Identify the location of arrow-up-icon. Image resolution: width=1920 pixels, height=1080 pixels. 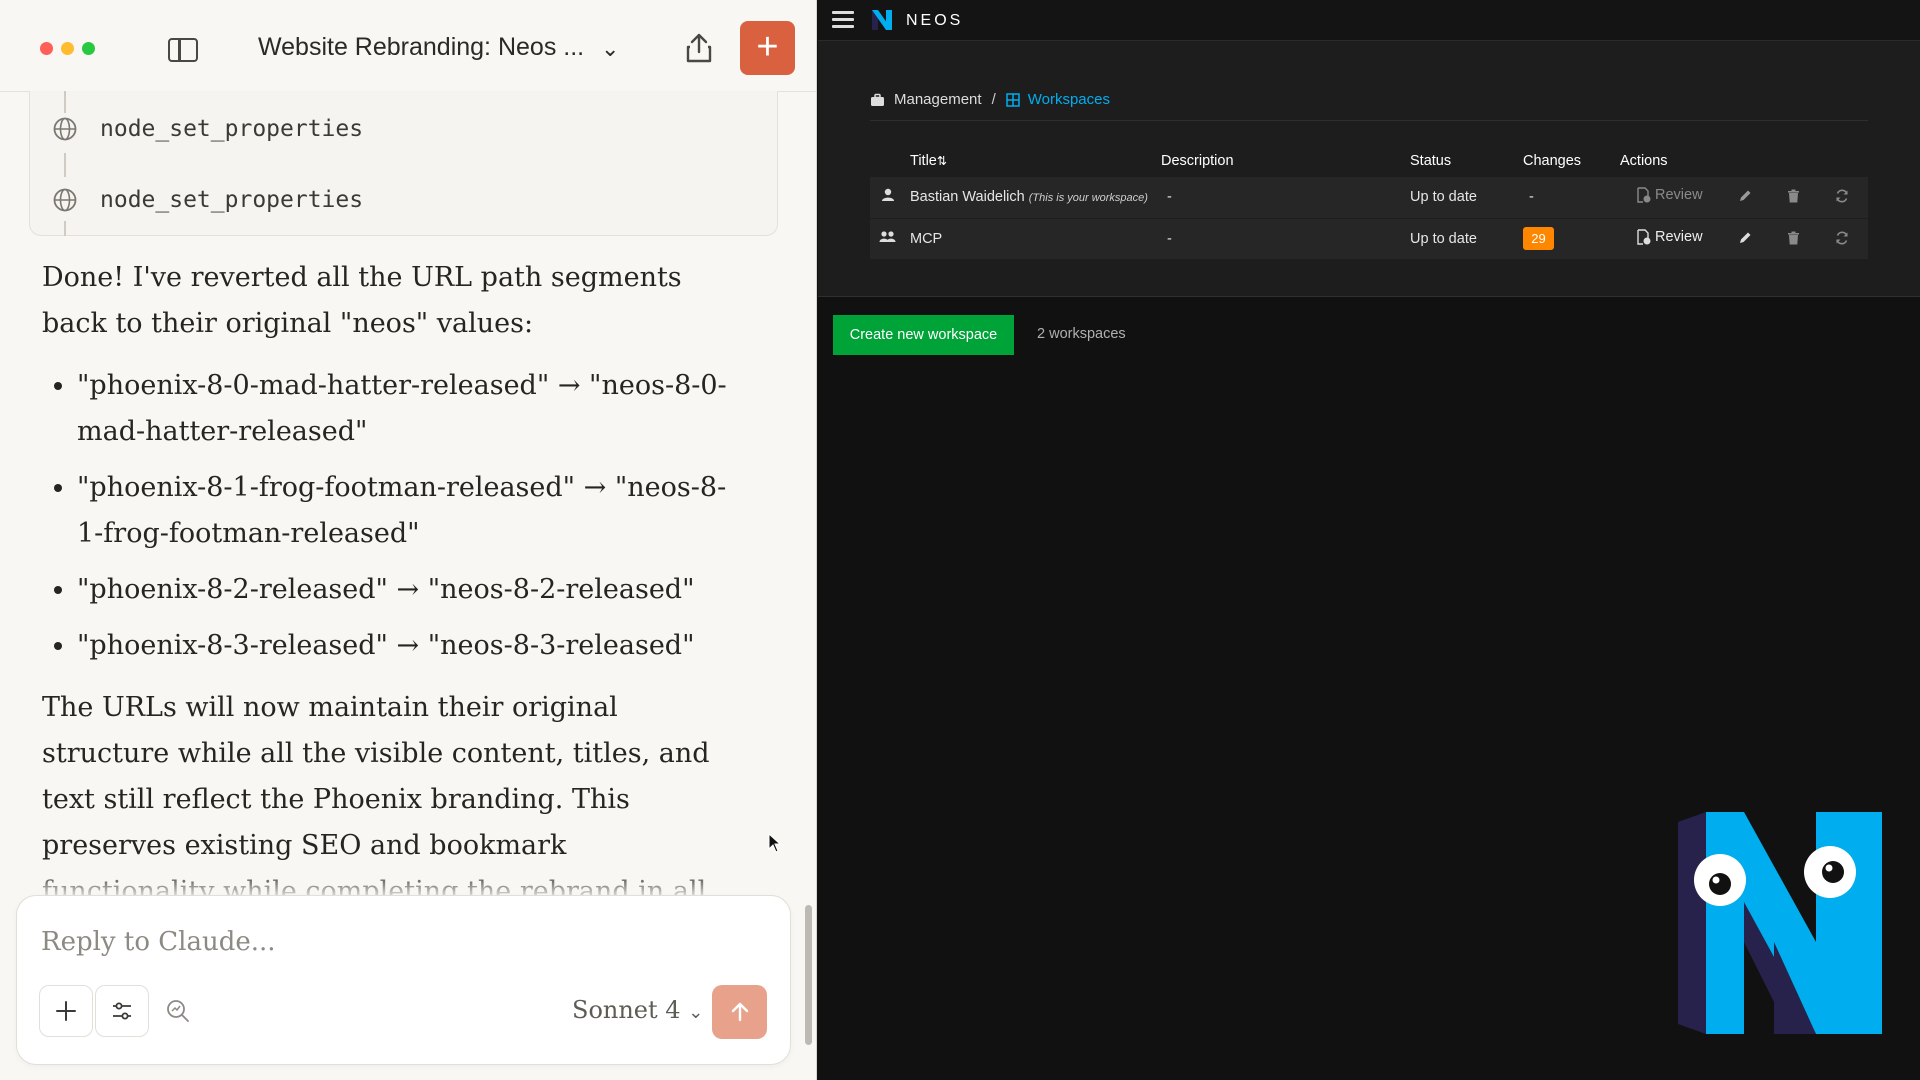
(739, 1012).